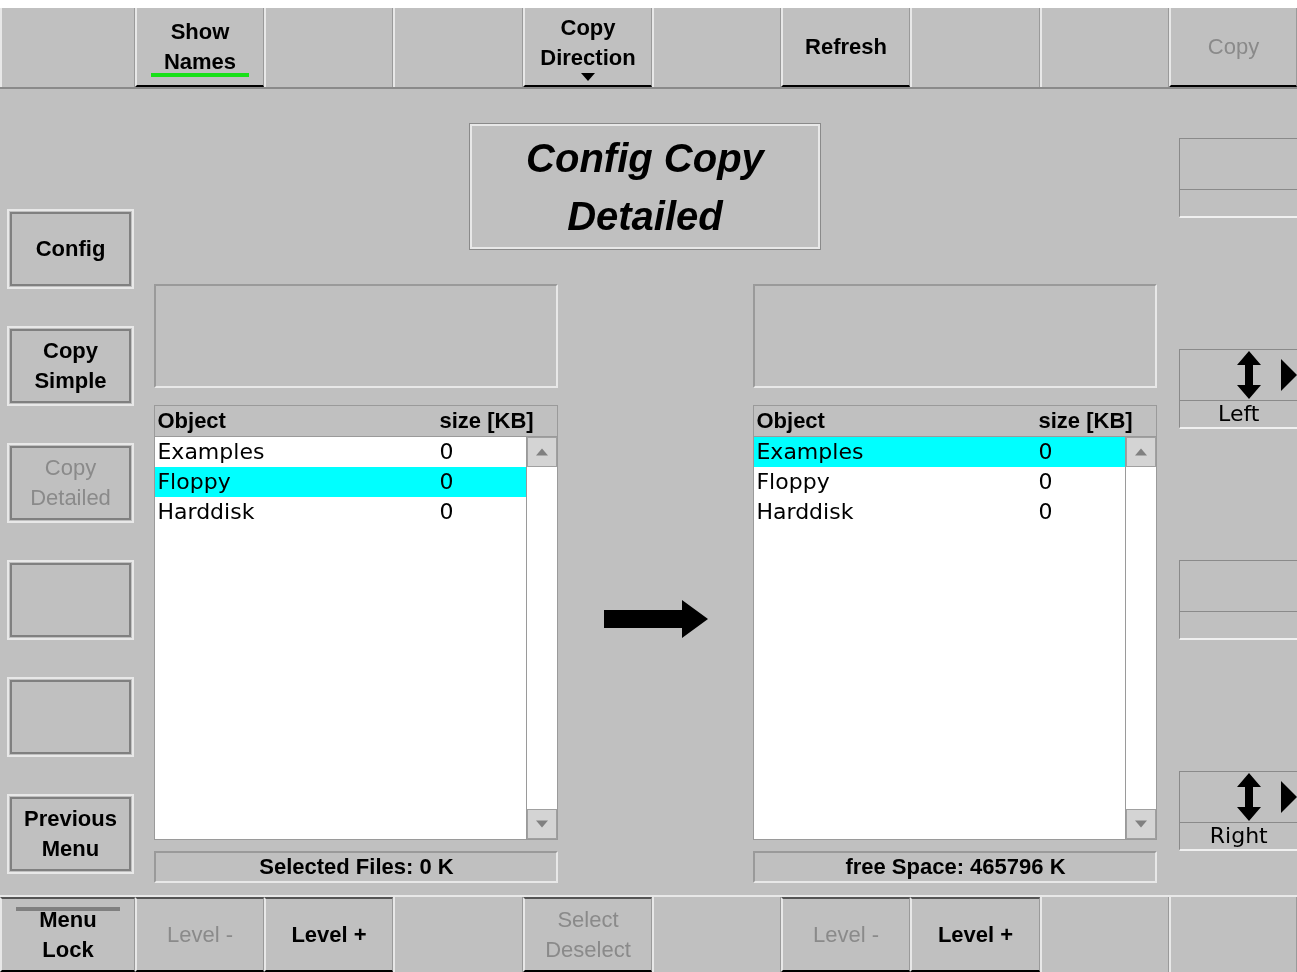  Describe the element at coordinates (644, 186) in the screenshot. I see `screen-title: Config Copy Detailed` at that location.